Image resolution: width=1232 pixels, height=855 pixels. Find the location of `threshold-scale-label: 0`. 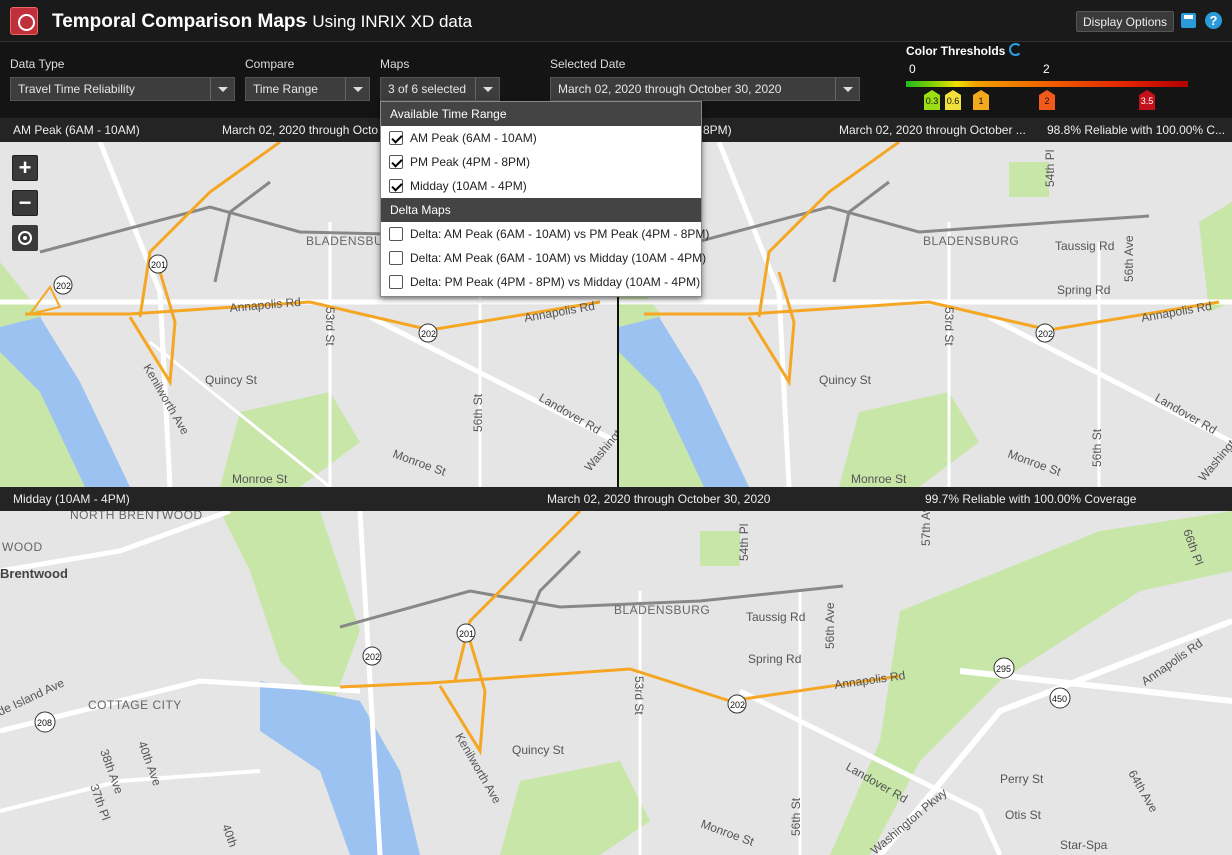

threshold-scale-label: 0 is located at coordinates (912, 69).